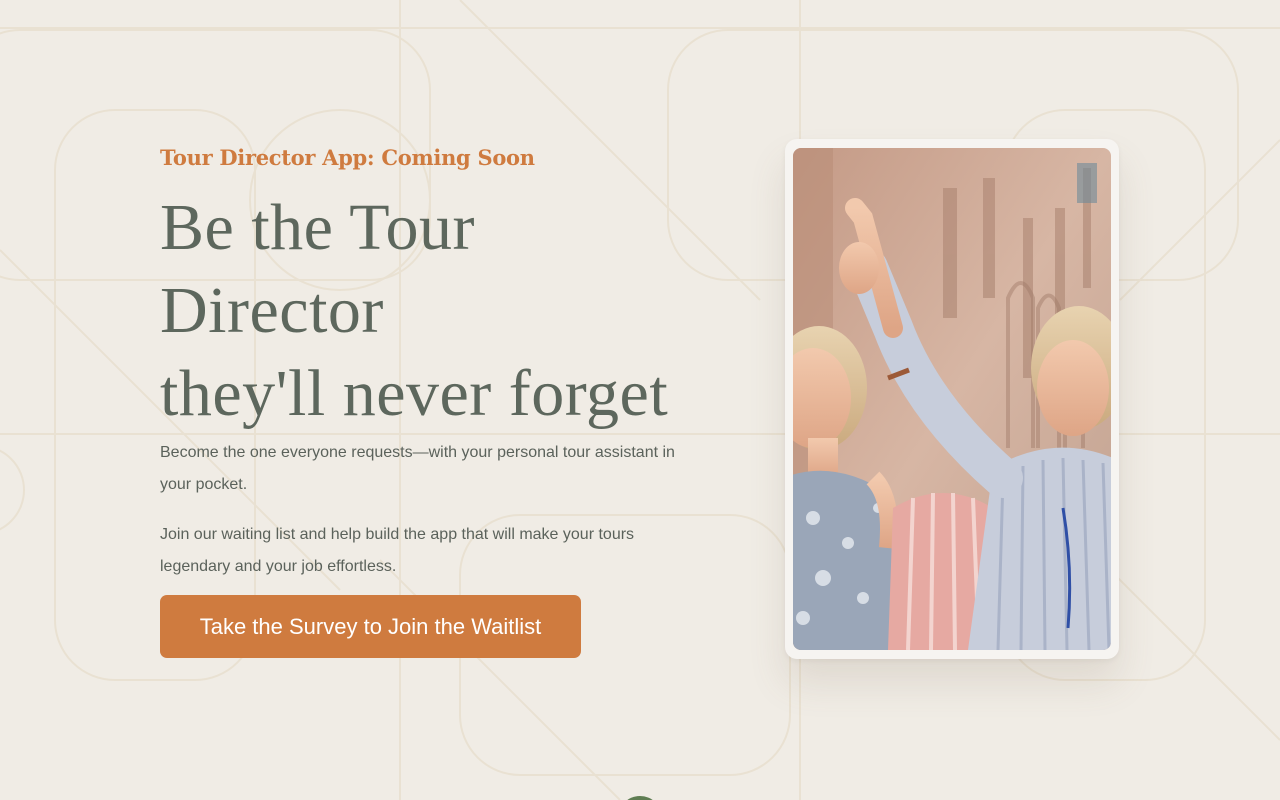 The height and width of the screenshot is (800, 1280). Describe the element at coordinates (317, 227) in the screenshot. I see `headline-line-1: Be the Tour` at that location.